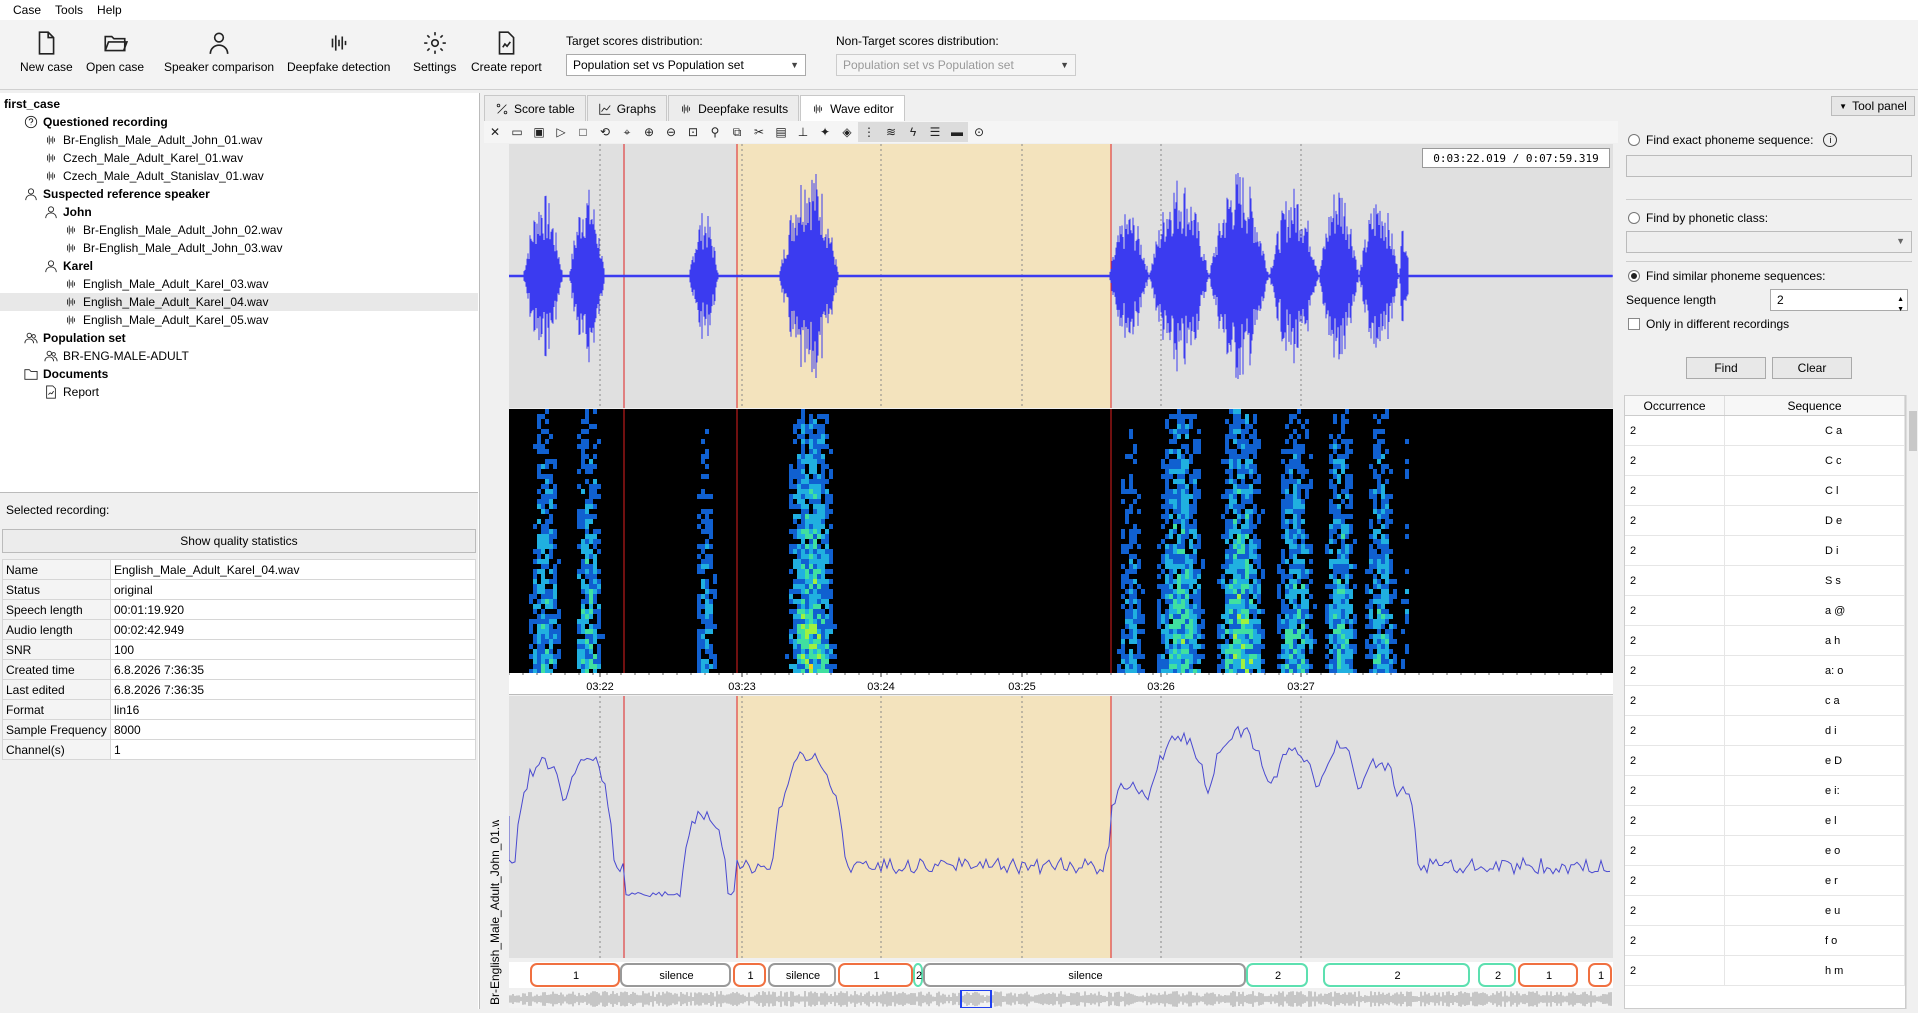 The height and width of the screenshot is (1013, 1918). I want to click on open-icon: ▭, so click(517, 132).